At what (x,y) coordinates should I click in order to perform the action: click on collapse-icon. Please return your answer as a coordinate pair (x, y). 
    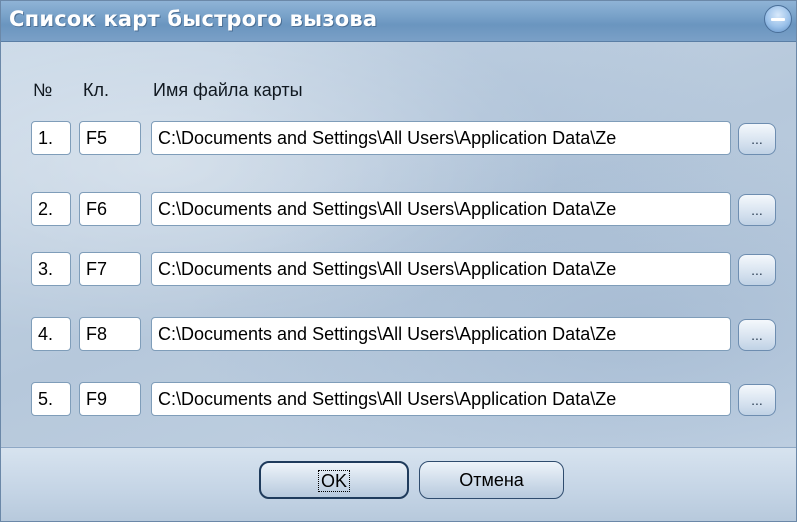
    Looking at the image, I should click on (778, 19).